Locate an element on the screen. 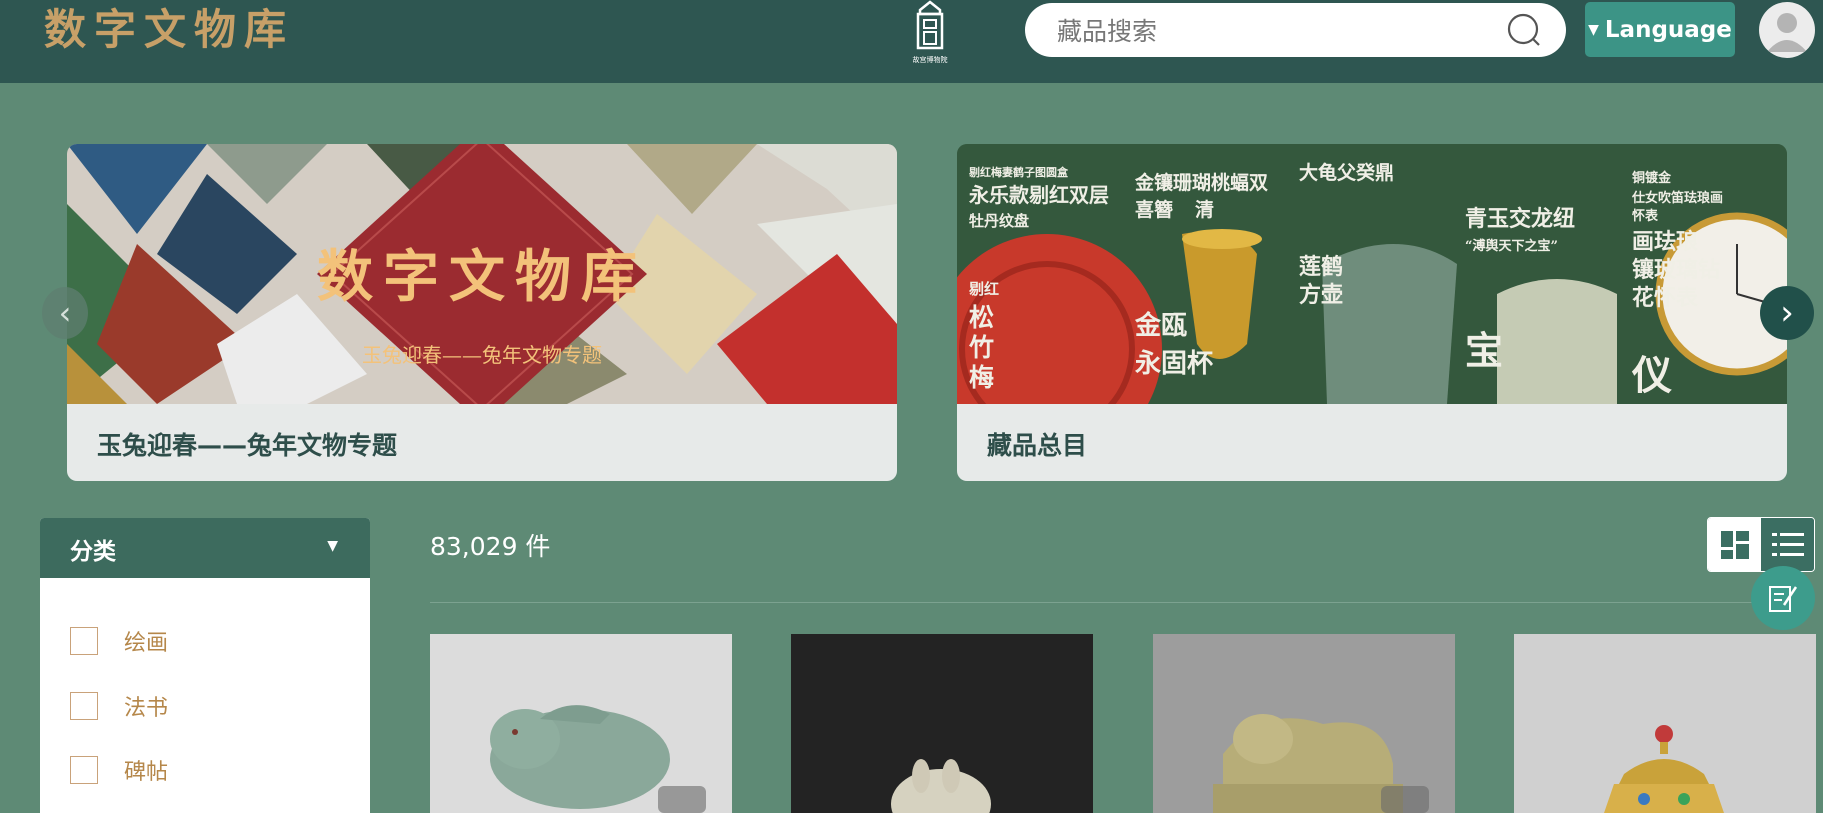 Image resolution: width=1823 pixels, height=813 pixels. search-input is located at coordinates (1277, 31).